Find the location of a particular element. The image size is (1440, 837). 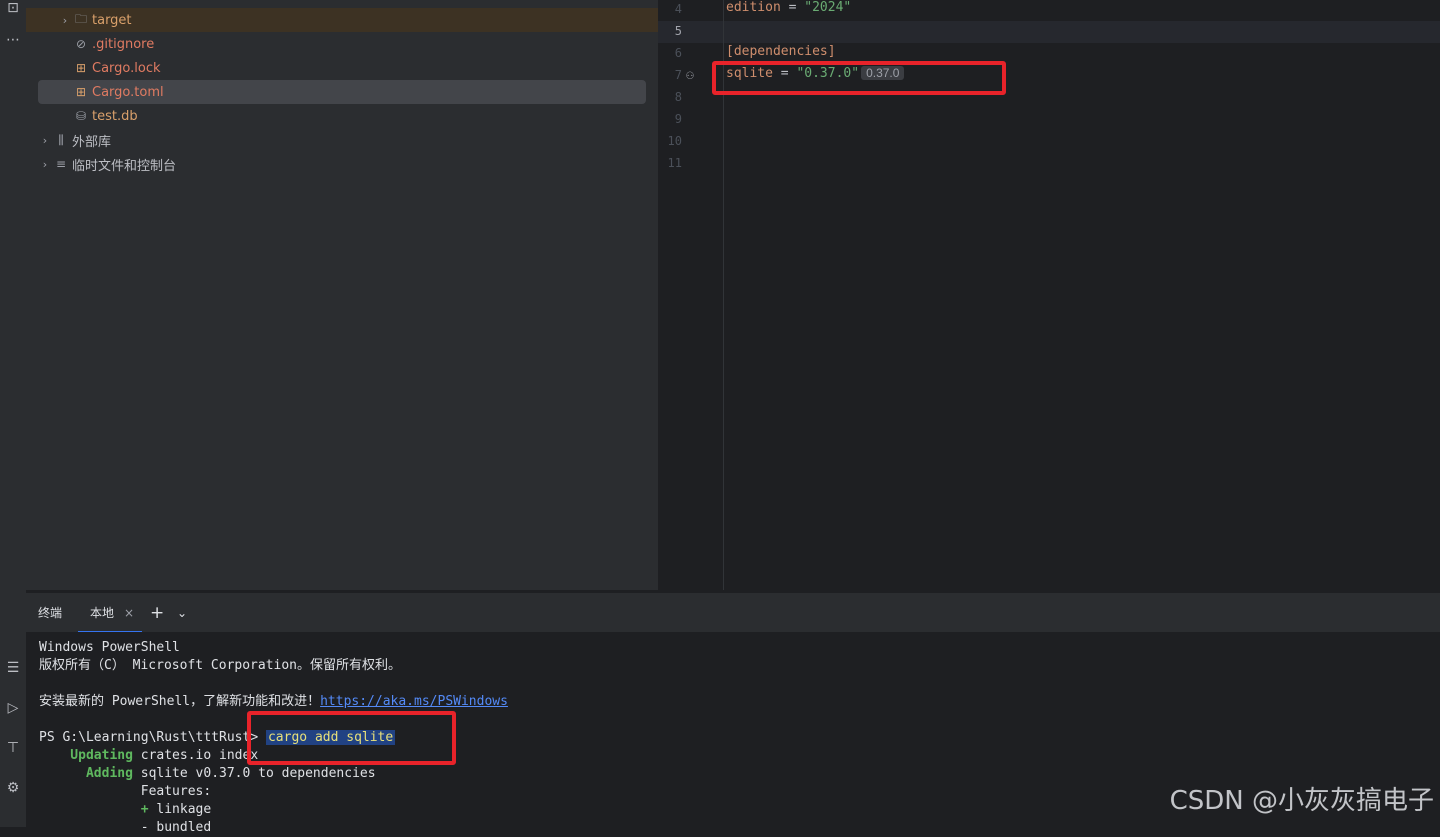

feature-name: bundled is located at coordinates (184, 827).